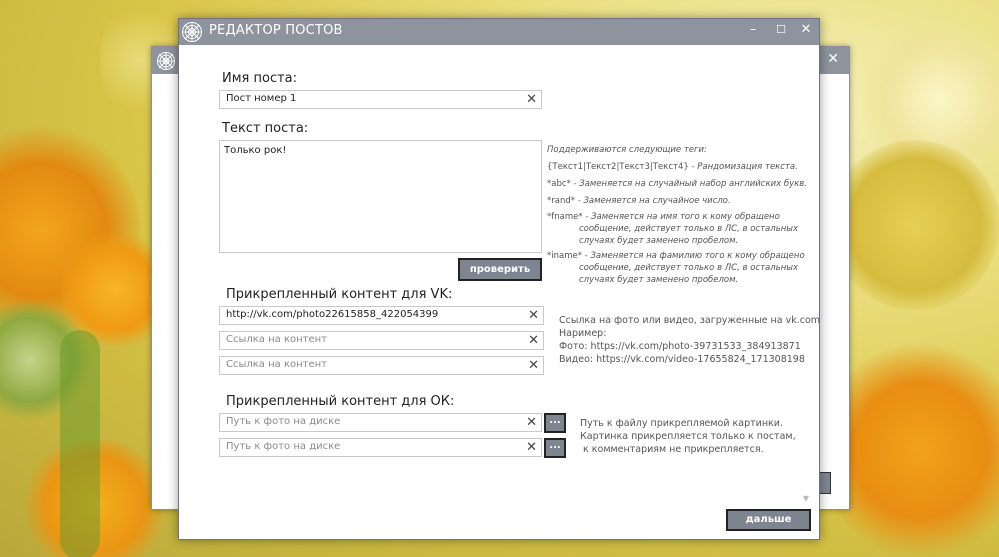 Image resolution: width=999 pixels, height=557 pixels. I want to click on tag-help-iname-cont: случаях будет заменено пробелом., so click(659, 280).